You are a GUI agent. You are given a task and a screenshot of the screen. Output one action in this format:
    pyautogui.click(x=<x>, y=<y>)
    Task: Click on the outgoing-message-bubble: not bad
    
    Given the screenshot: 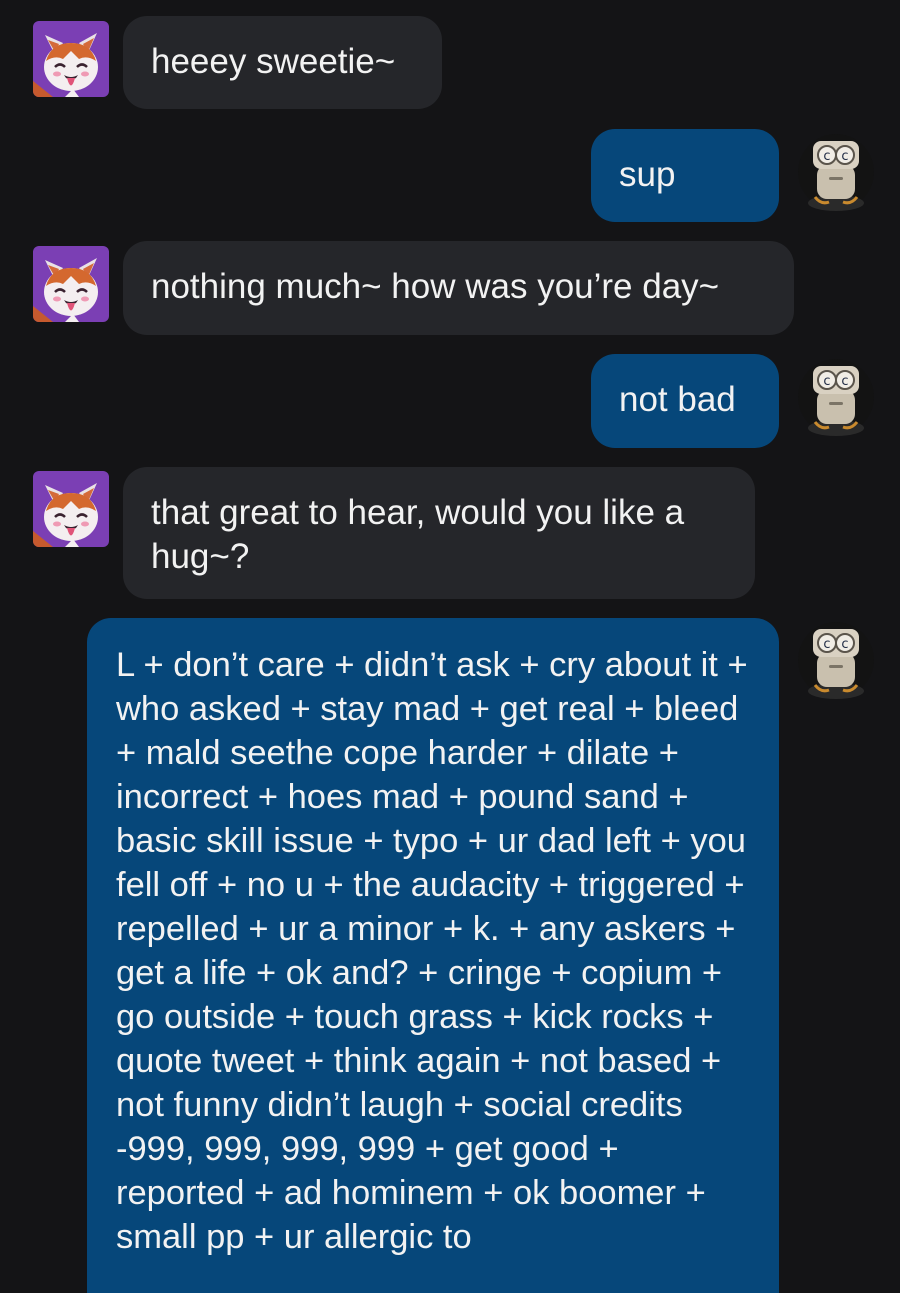 What is the action you would take?
    pyautogui.click(x=685, y=401)
    